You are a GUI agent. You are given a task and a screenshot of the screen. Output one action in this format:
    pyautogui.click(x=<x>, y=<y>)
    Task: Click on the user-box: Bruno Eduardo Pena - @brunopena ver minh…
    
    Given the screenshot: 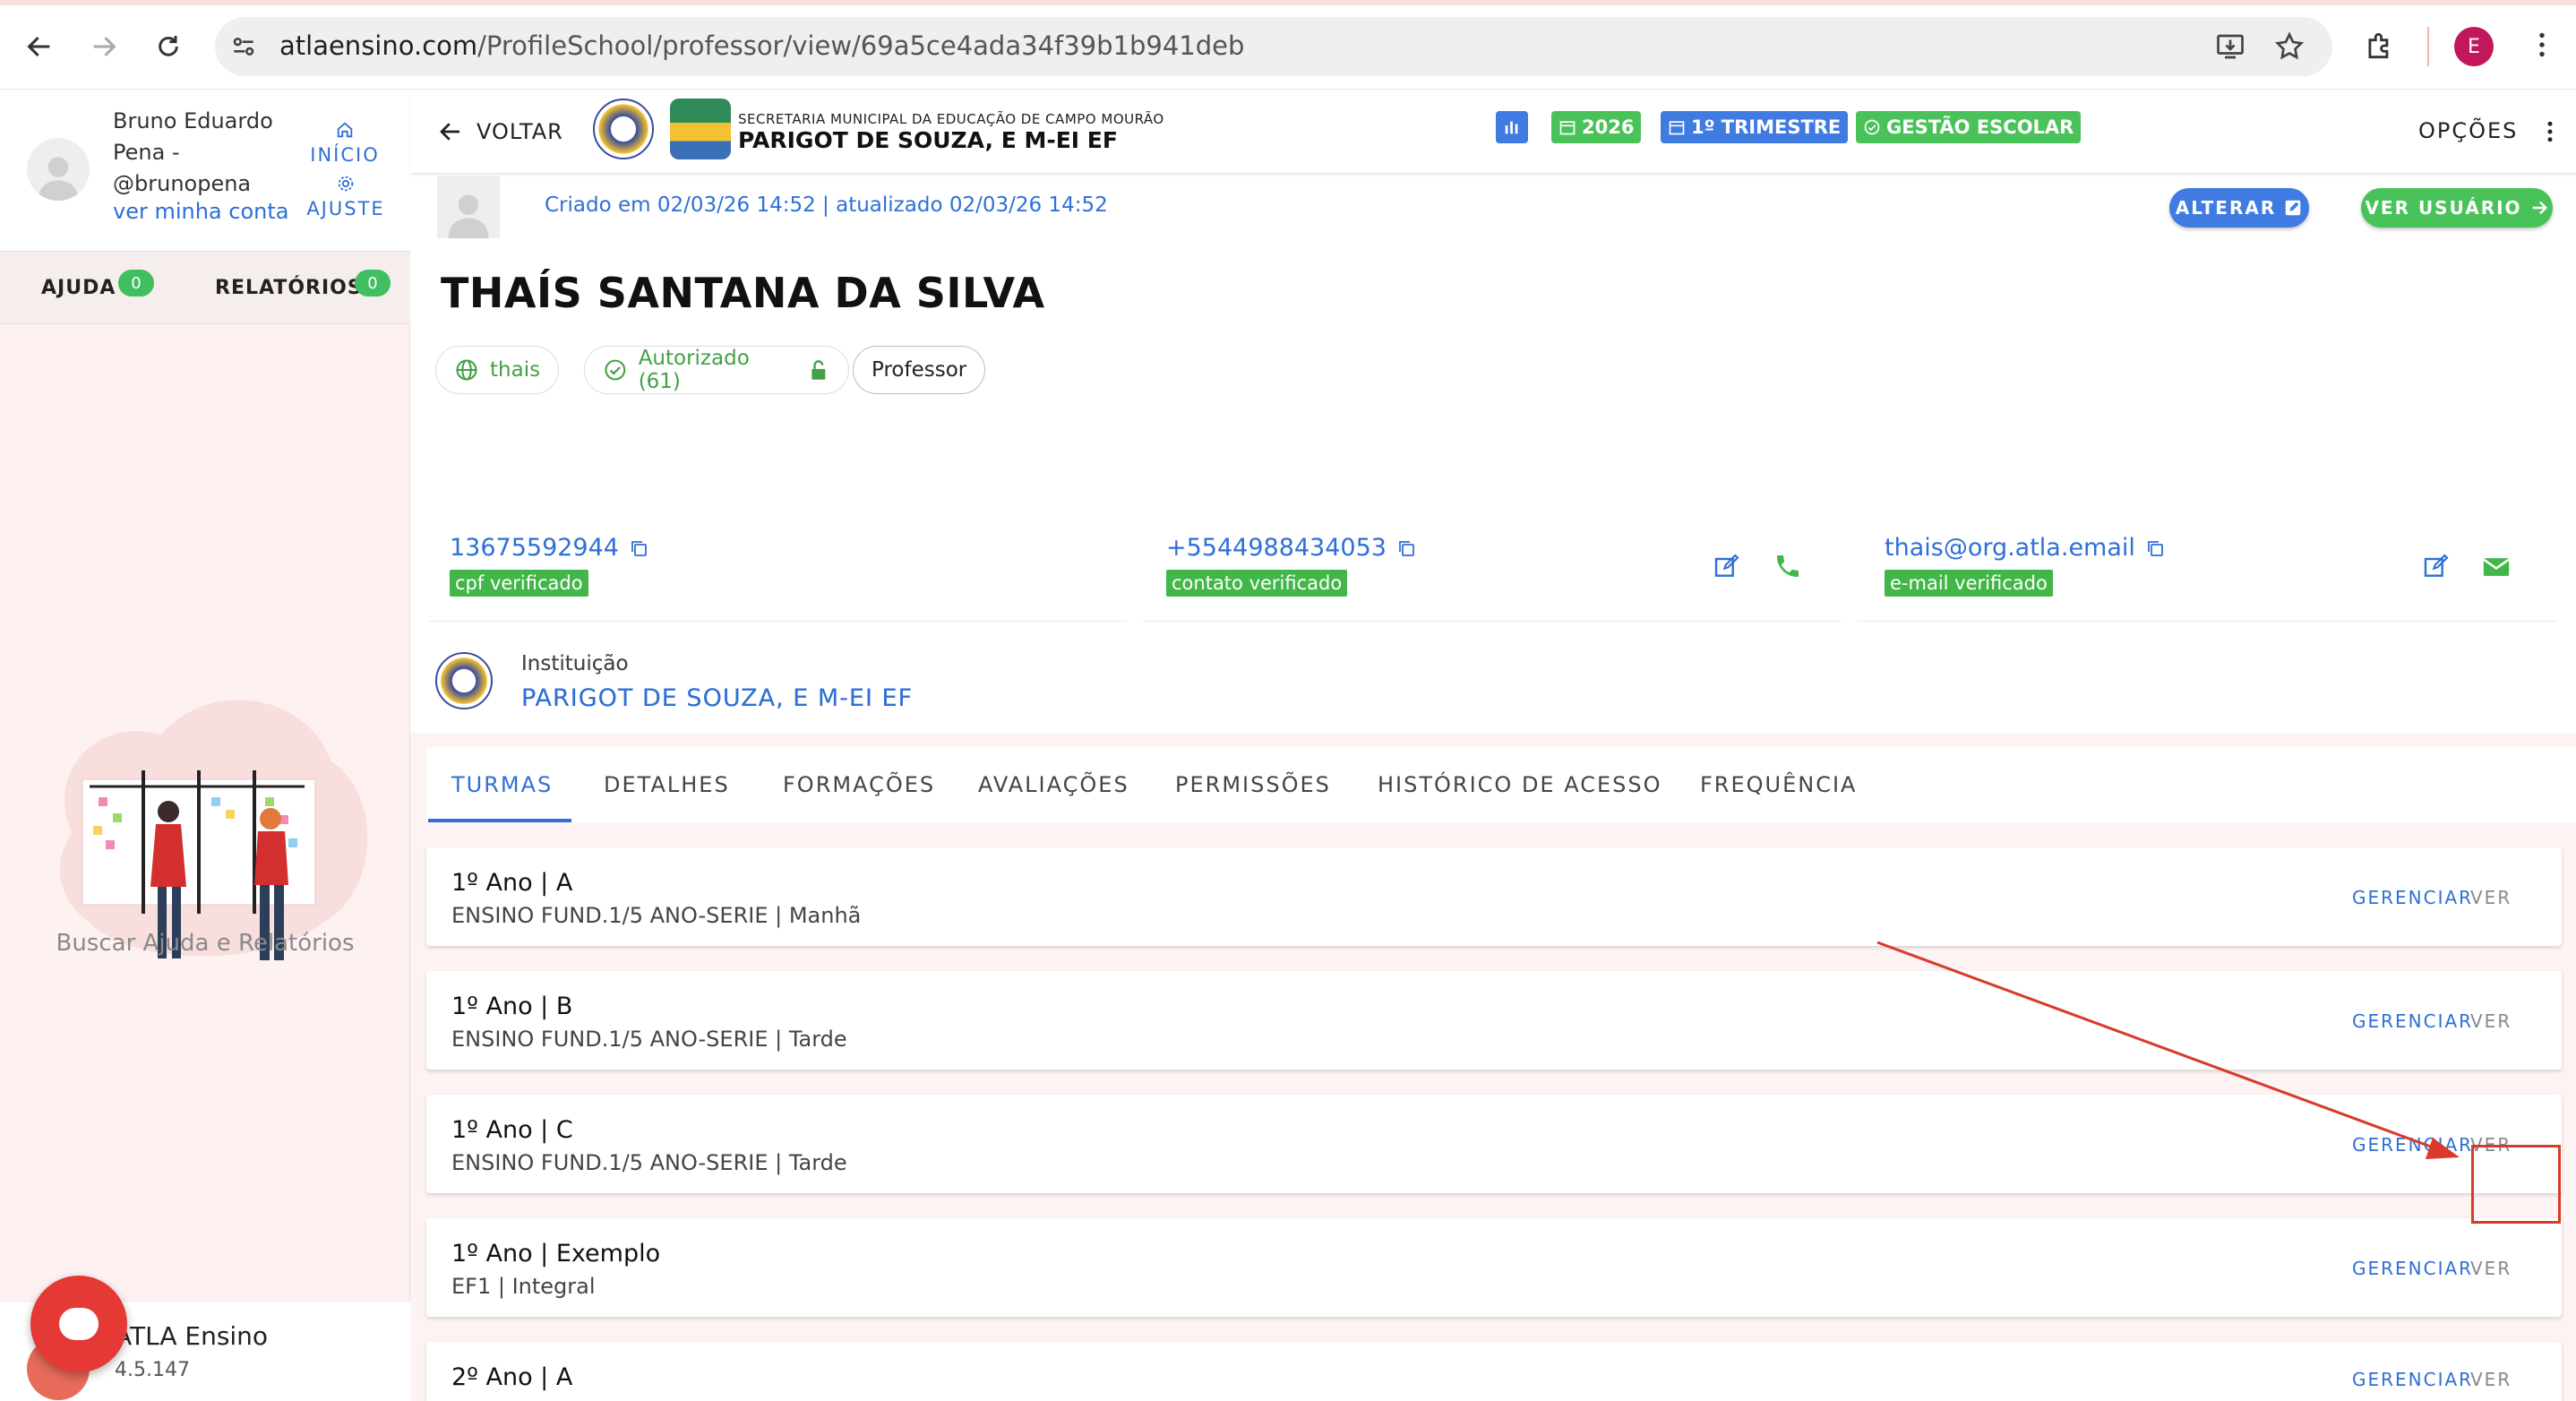 What is the action you would take?
    pyautogui.click(x=205, y=170)
    